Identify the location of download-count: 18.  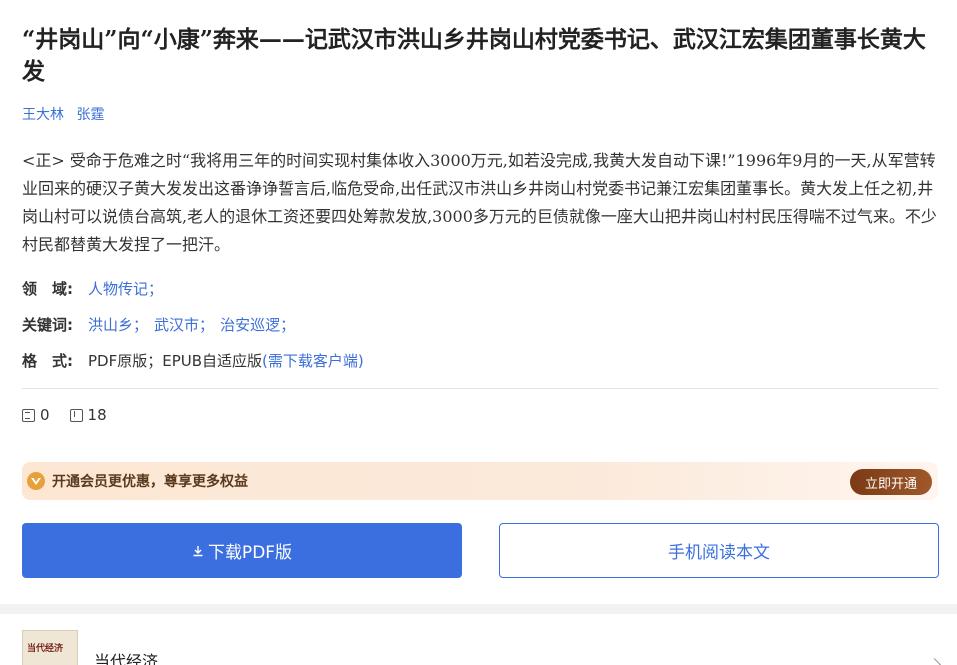
(88, 415).